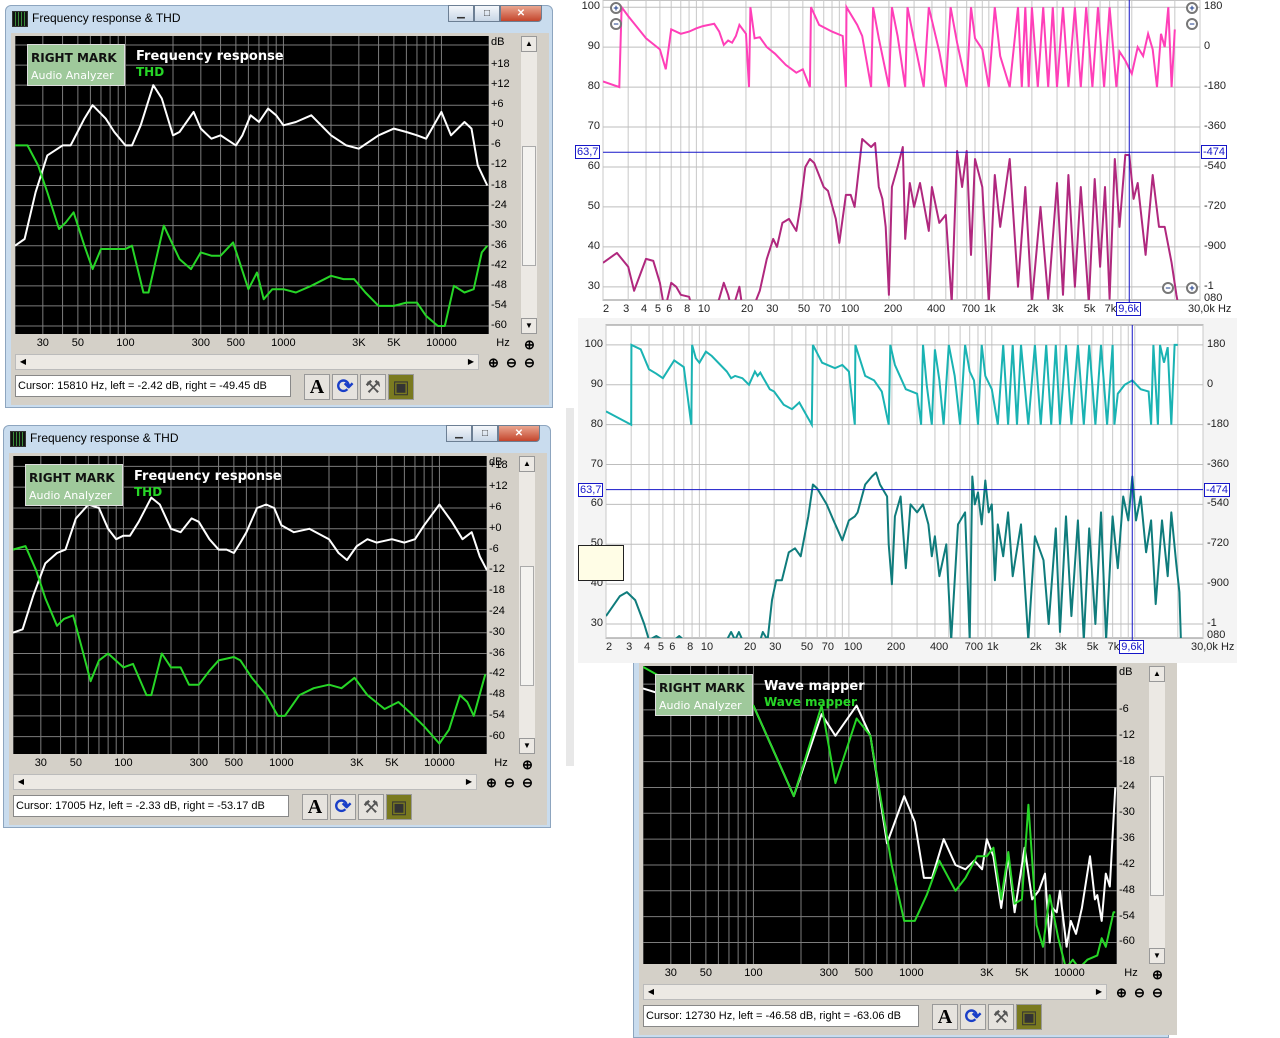 The height and width of the screenshot is (1038, 1280). Describe the element at coordinates (570, 587) in the screenshot. I see `background-window-edge` at that location.